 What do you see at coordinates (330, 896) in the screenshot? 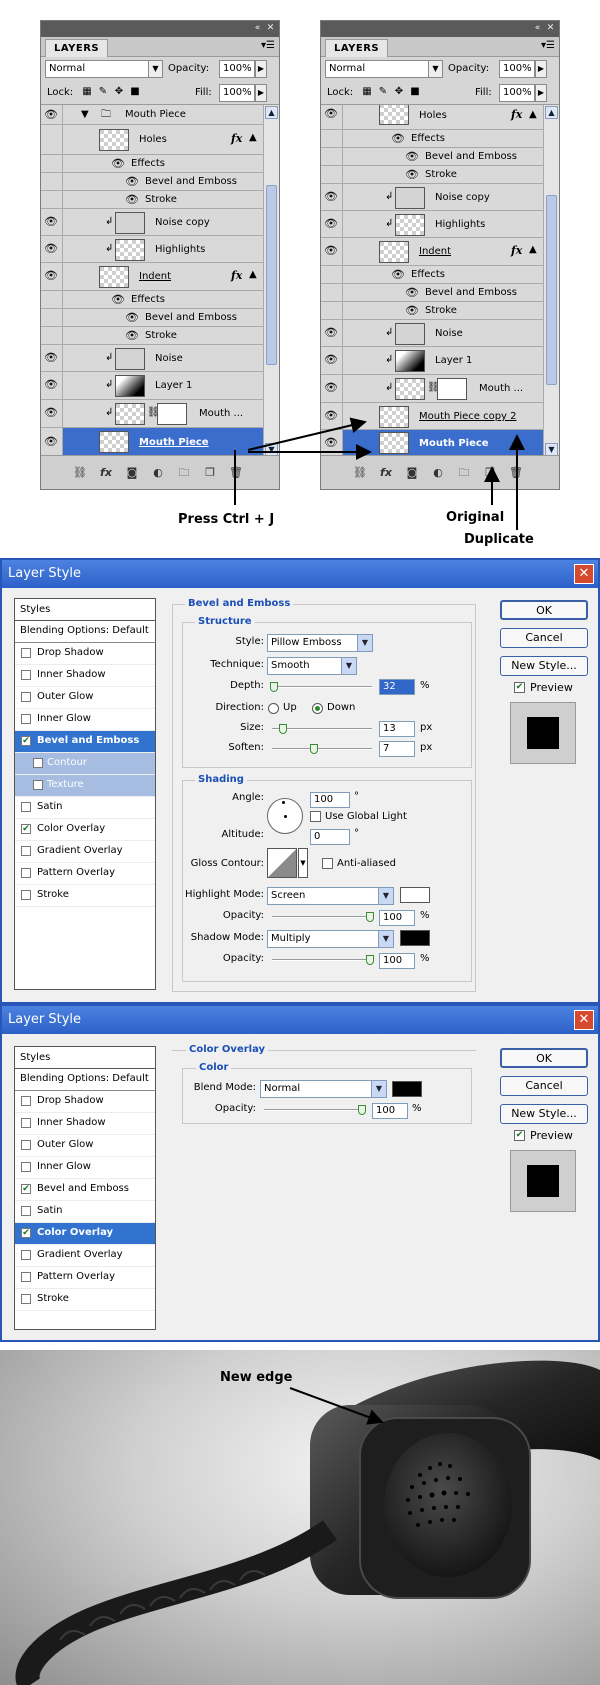
I see `highlight-mode-select: Screen ▼` at bounding box center [330, 896].